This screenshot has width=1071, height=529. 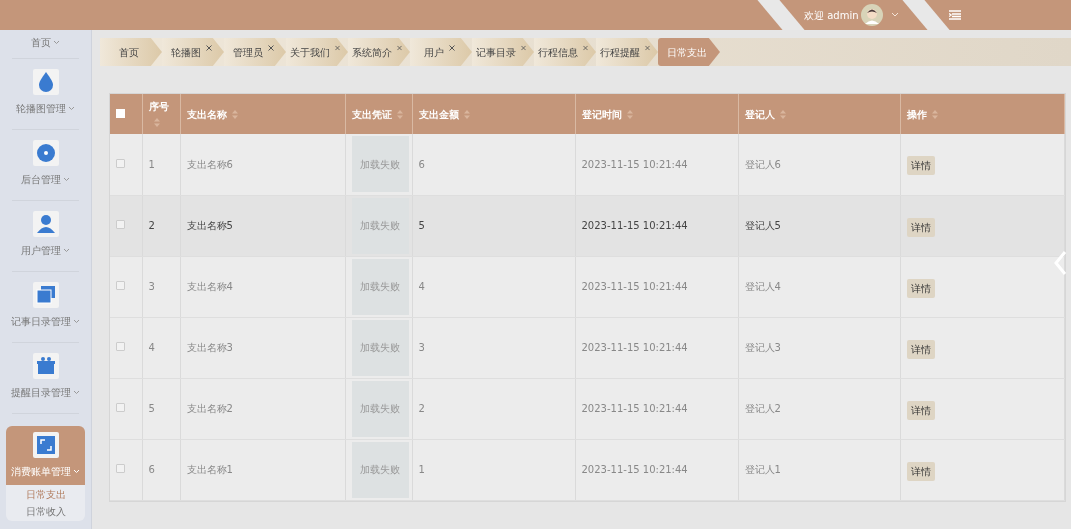 What do you see at coordinates (762, 164) in the screenshot?
I see `table-cell: 登记人6` at bounding box center [762, 164].